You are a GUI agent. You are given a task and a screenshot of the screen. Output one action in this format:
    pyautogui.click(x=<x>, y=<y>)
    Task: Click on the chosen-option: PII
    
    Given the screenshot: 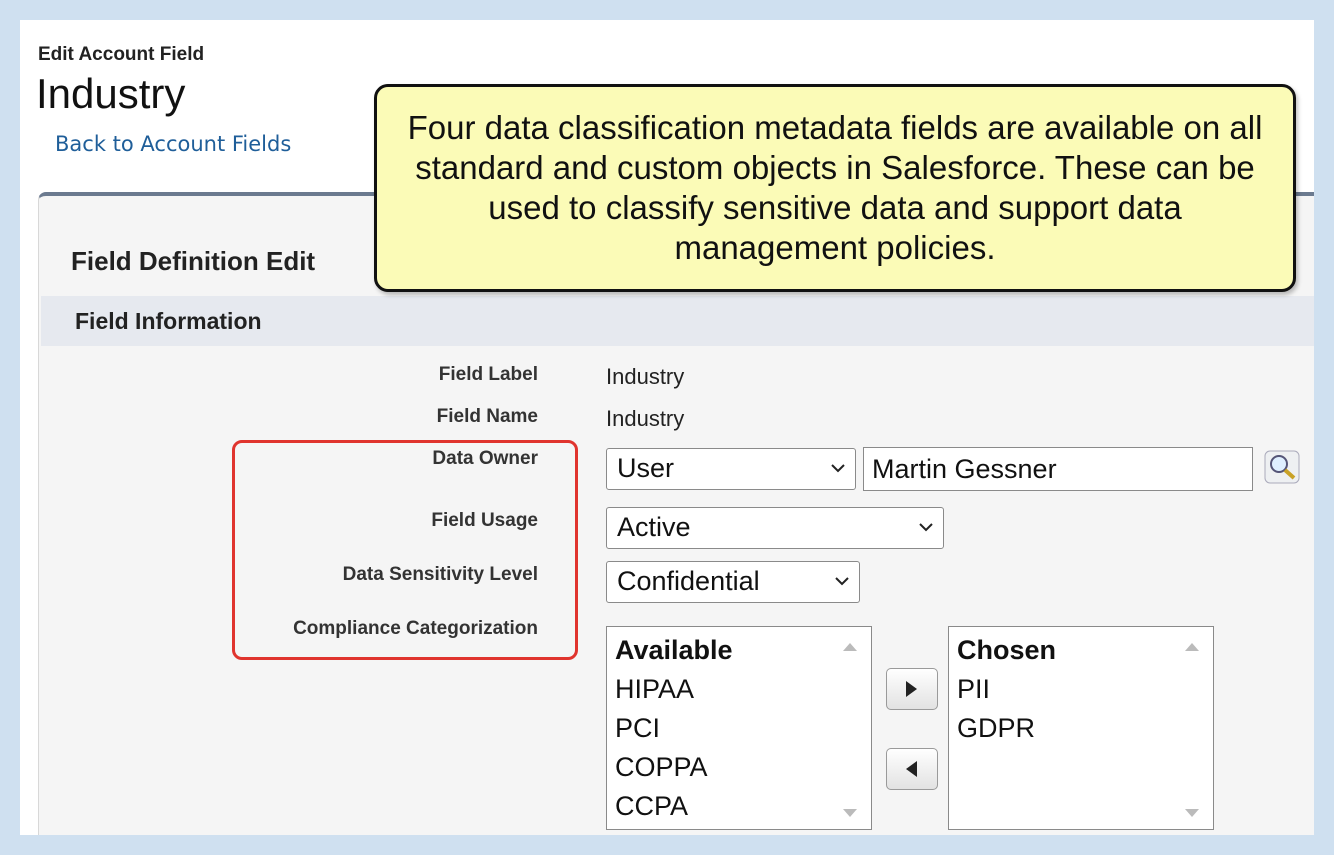 What is the action you would take?
    pyautogui.click(x=1081, y=689)
    